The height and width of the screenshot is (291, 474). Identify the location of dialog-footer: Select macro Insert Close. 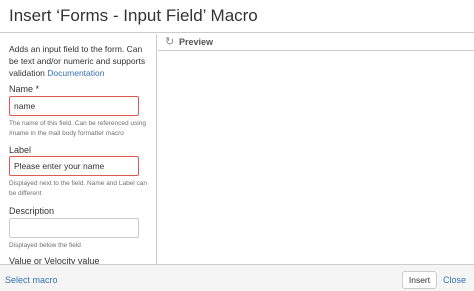
(237, 277).